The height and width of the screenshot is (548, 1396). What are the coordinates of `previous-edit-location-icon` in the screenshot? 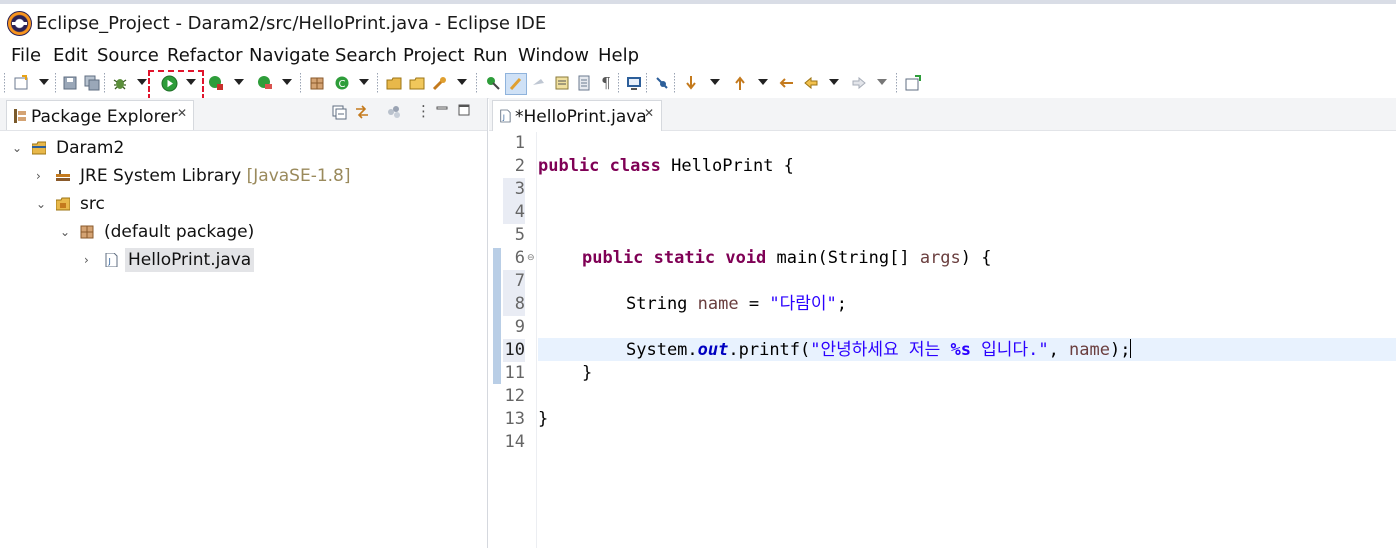 It's located at (740, 83).